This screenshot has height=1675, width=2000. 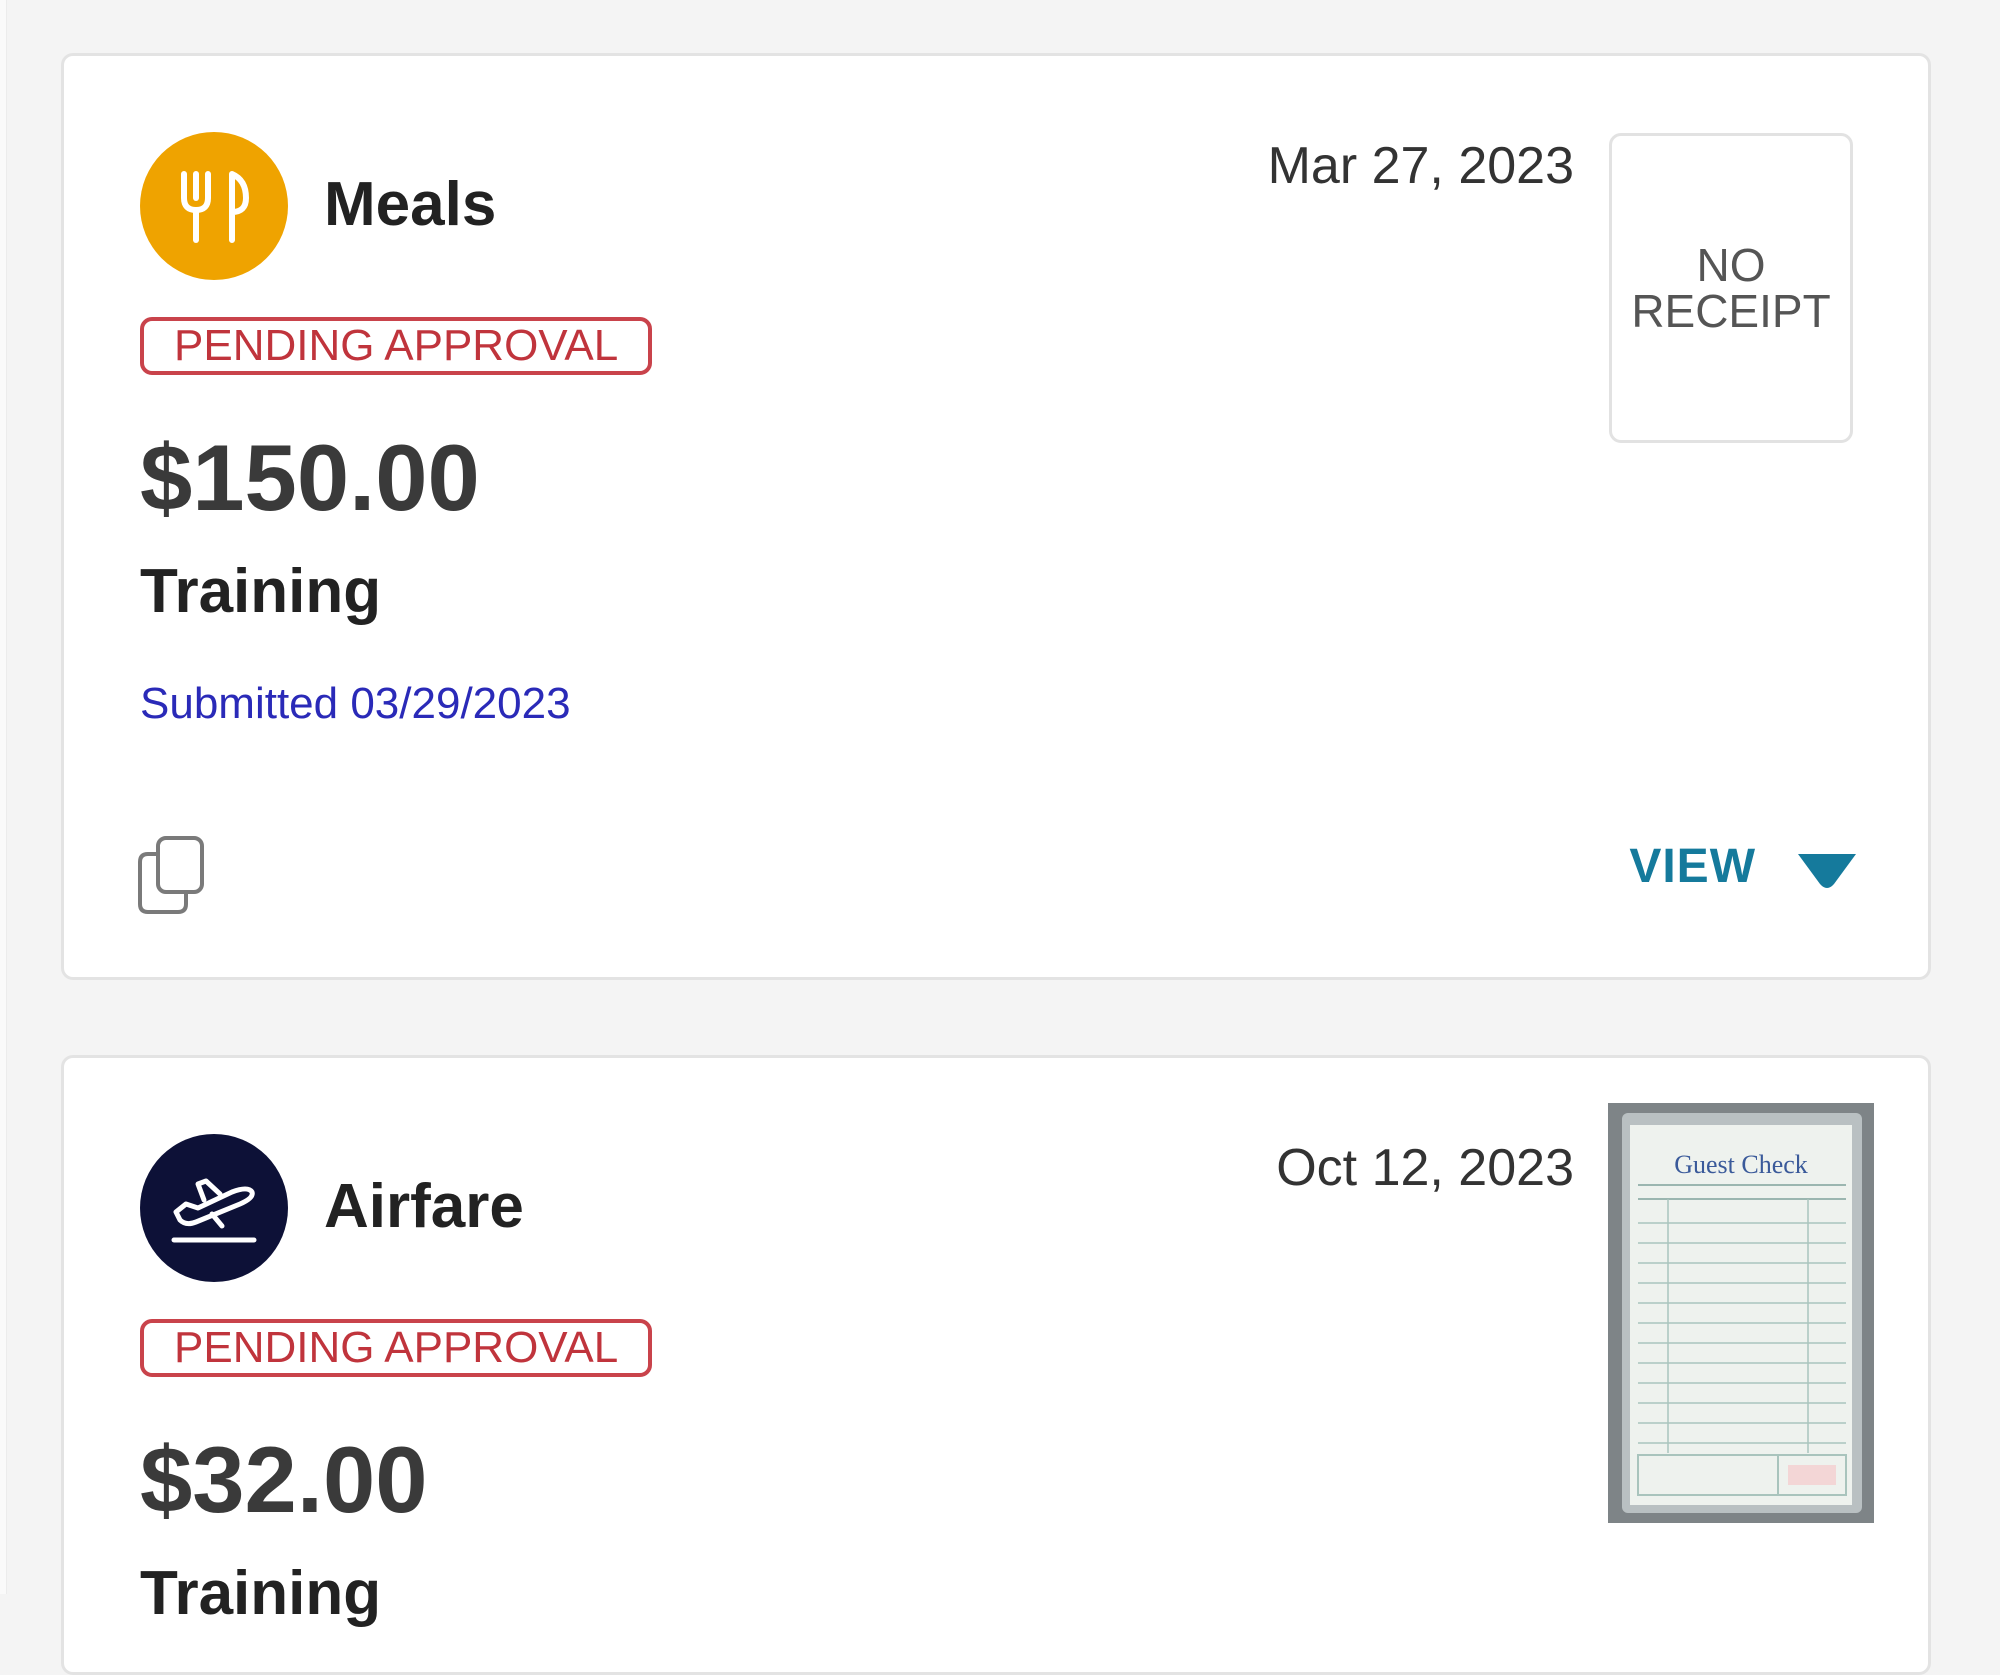 I want to click on expense-amount: $32.00, so click(x=284, y=1479).